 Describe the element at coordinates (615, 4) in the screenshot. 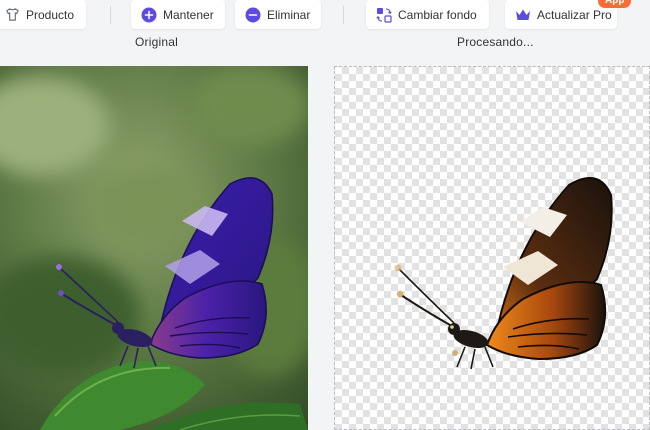

I see `app-badge: App` at that location.